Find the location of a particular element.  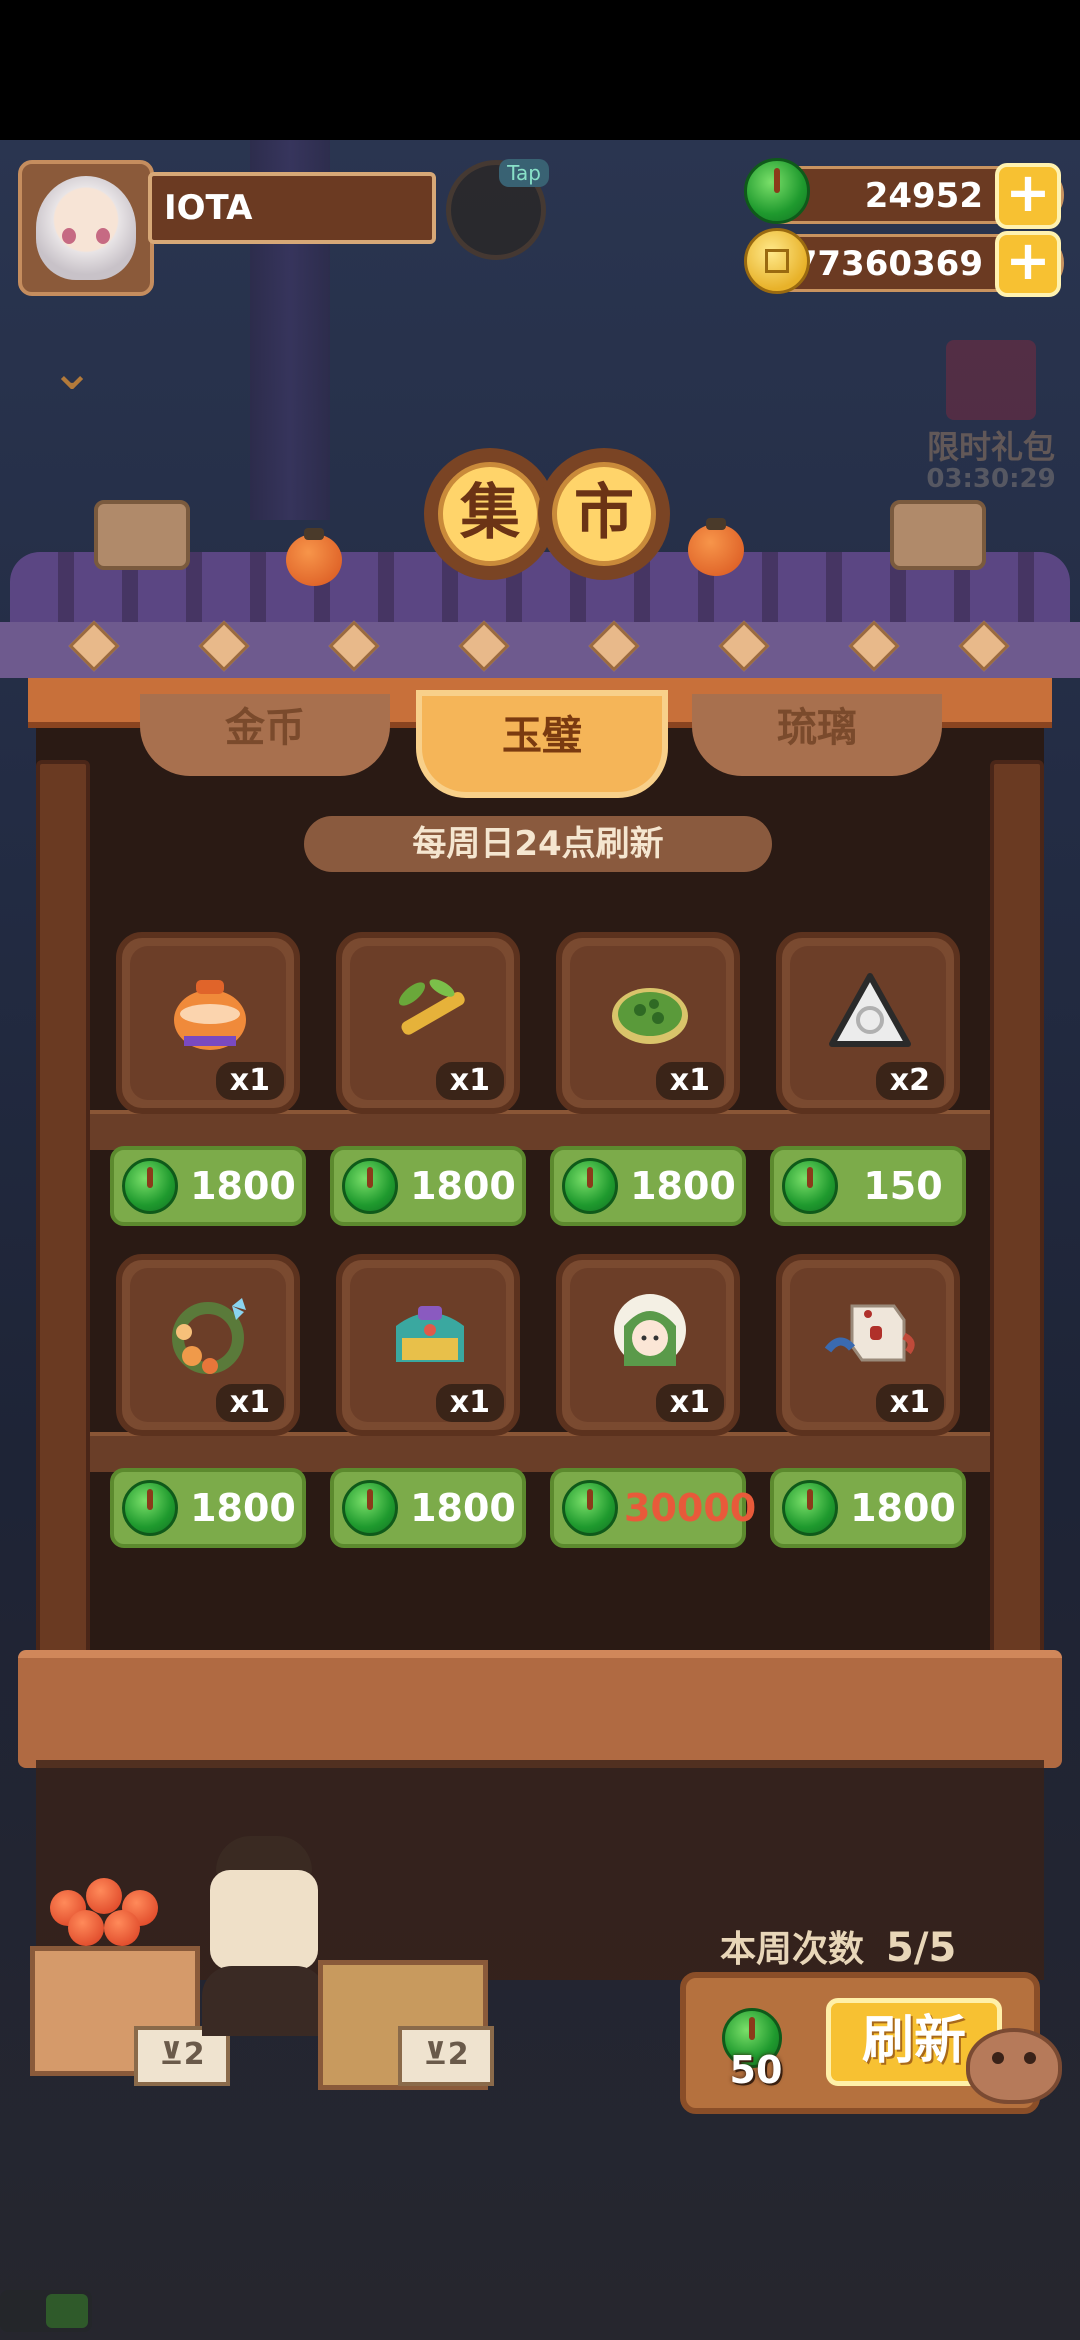

limited-gift-label: 限时礼包 is located at coordinates (990, 447).